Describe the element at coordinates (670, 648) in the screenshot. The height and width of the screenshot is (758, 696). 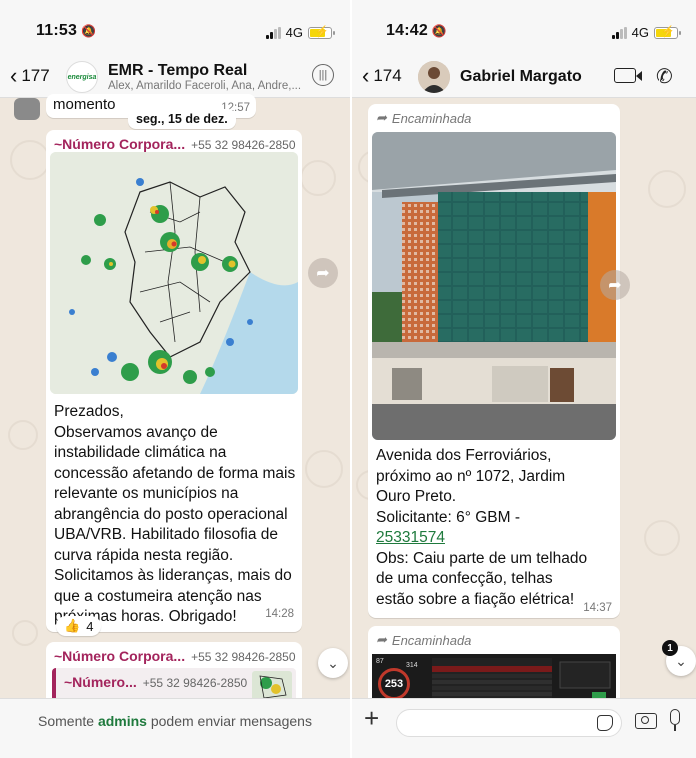
I see `unread-badge: 1` at that location.